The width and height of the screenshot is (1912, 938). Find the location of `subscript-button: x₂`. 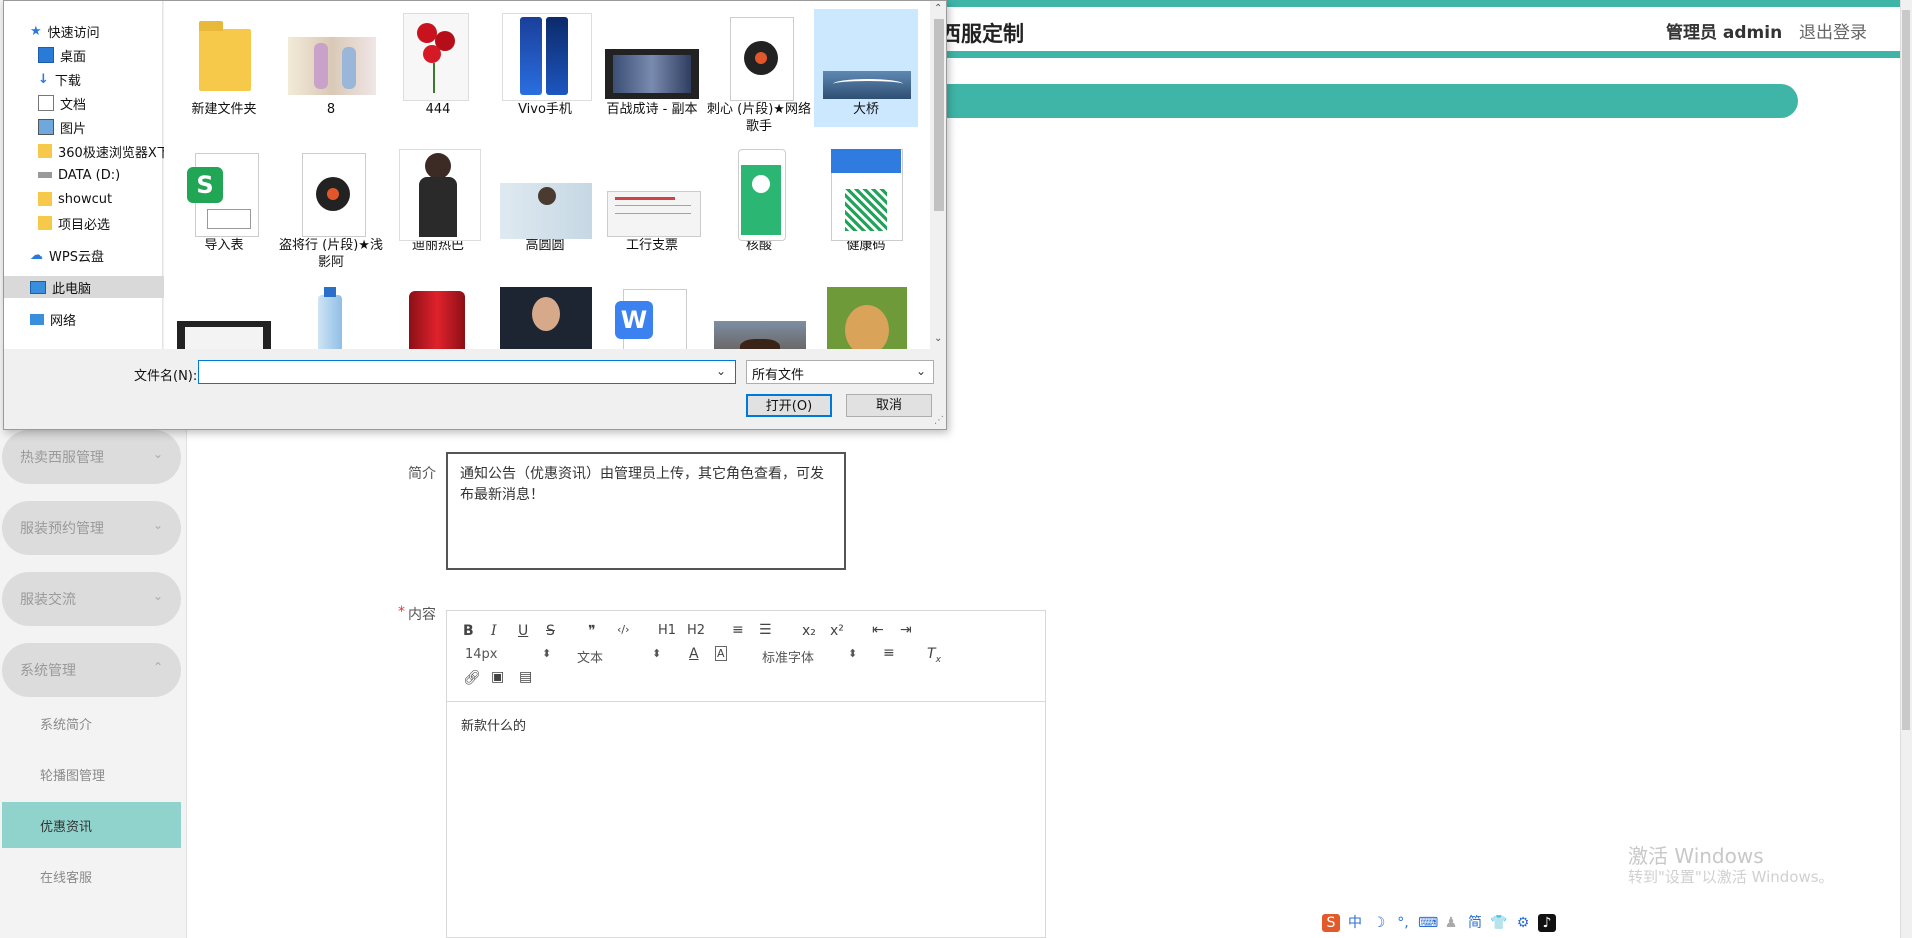

subscript-button: x₂ is located at coordinates (809, 631).